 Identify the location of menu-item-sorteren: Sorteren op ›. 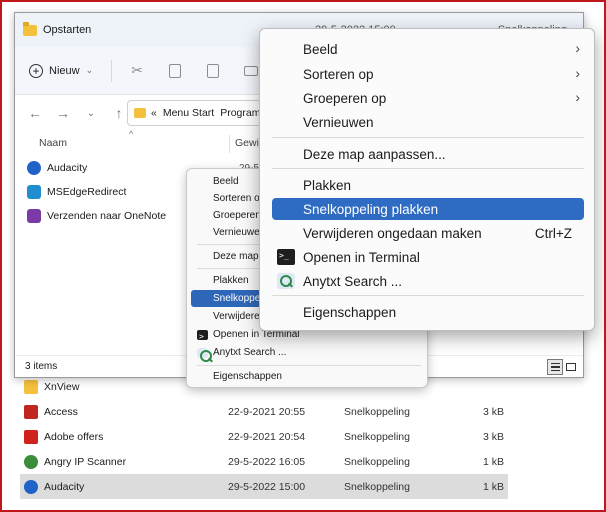
(428, 74).